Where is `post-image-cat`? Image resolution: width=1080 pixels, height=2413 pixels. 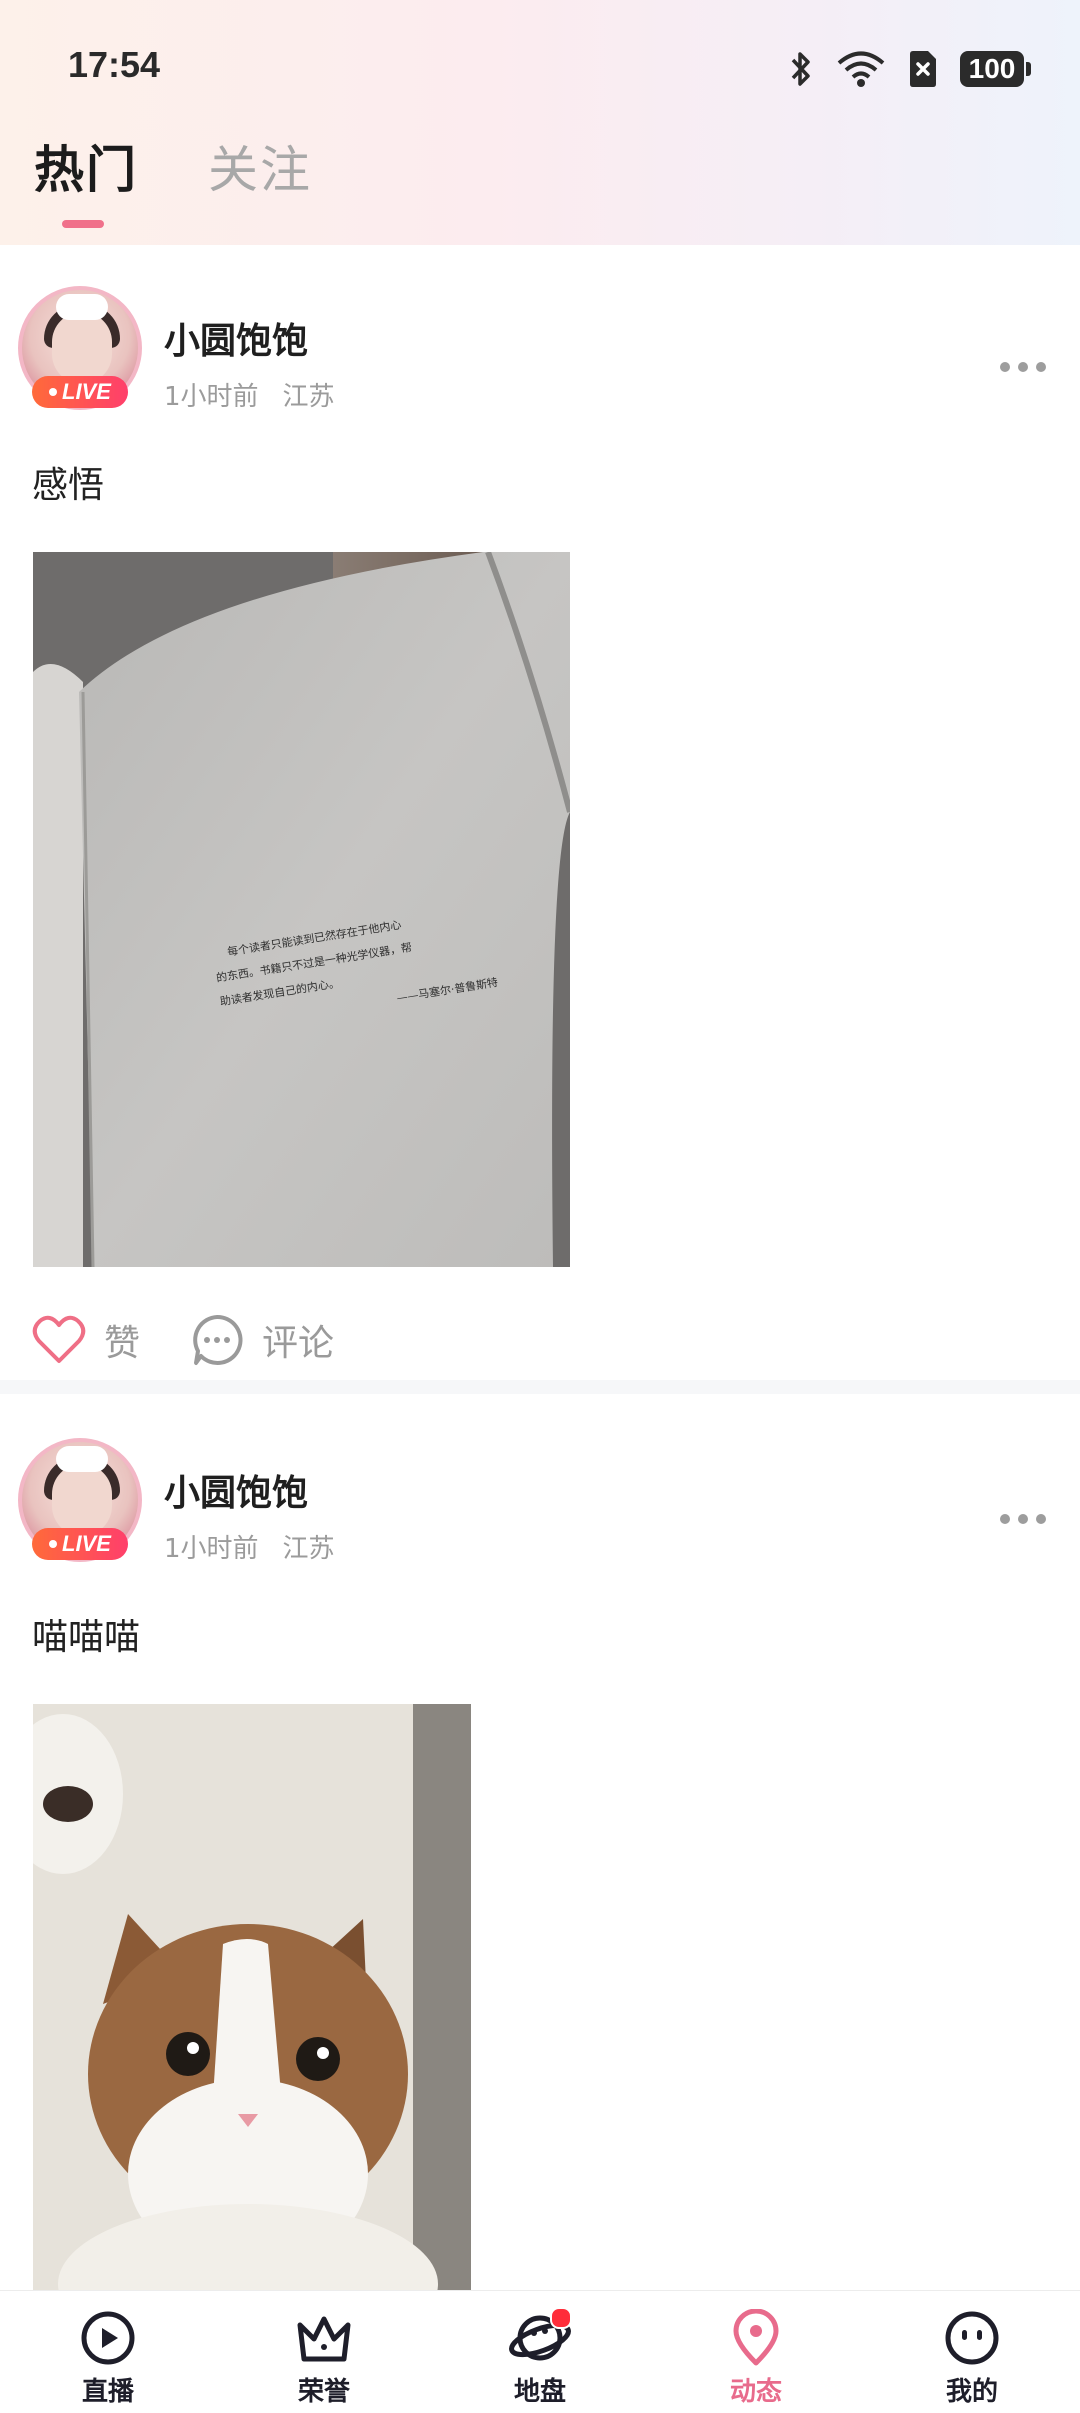 post-image-cat is located at coordinates (252, 2004).